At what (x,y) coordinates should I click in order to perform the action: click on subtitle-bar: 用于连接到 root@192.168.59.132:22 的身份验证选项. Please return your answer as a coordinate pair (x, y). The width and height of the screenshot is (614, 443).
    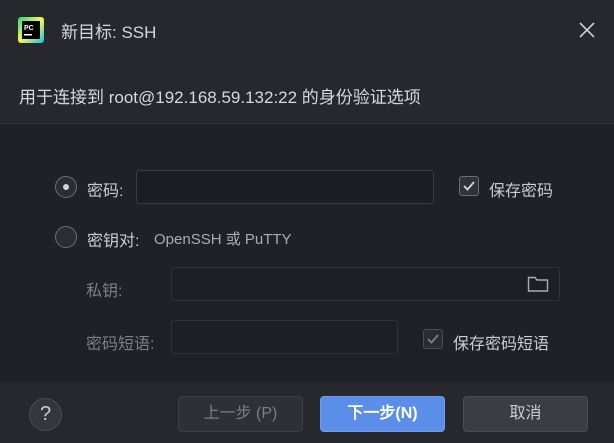
    Looking at the image, I should click on (307, 92).